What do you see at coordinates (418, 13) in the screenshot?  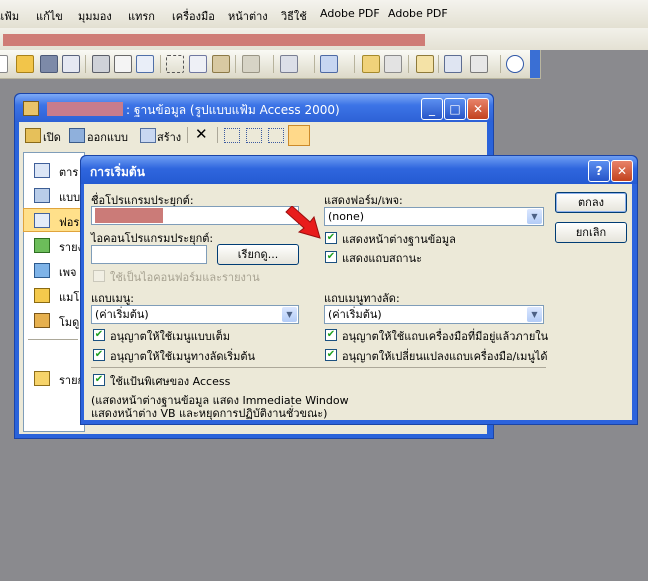 I see `menu-adobe-pdf-2: Adobe PDF` at bounding box center [418, 13].